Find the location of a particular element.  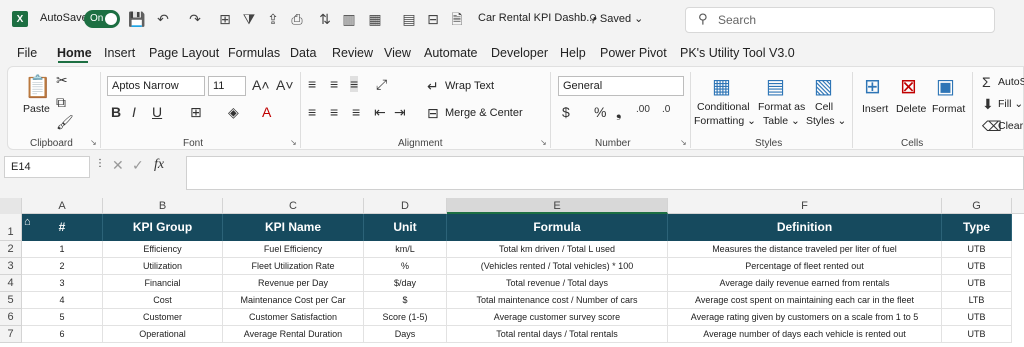

table-header-cell: Type is located at coordinates (977, 227).